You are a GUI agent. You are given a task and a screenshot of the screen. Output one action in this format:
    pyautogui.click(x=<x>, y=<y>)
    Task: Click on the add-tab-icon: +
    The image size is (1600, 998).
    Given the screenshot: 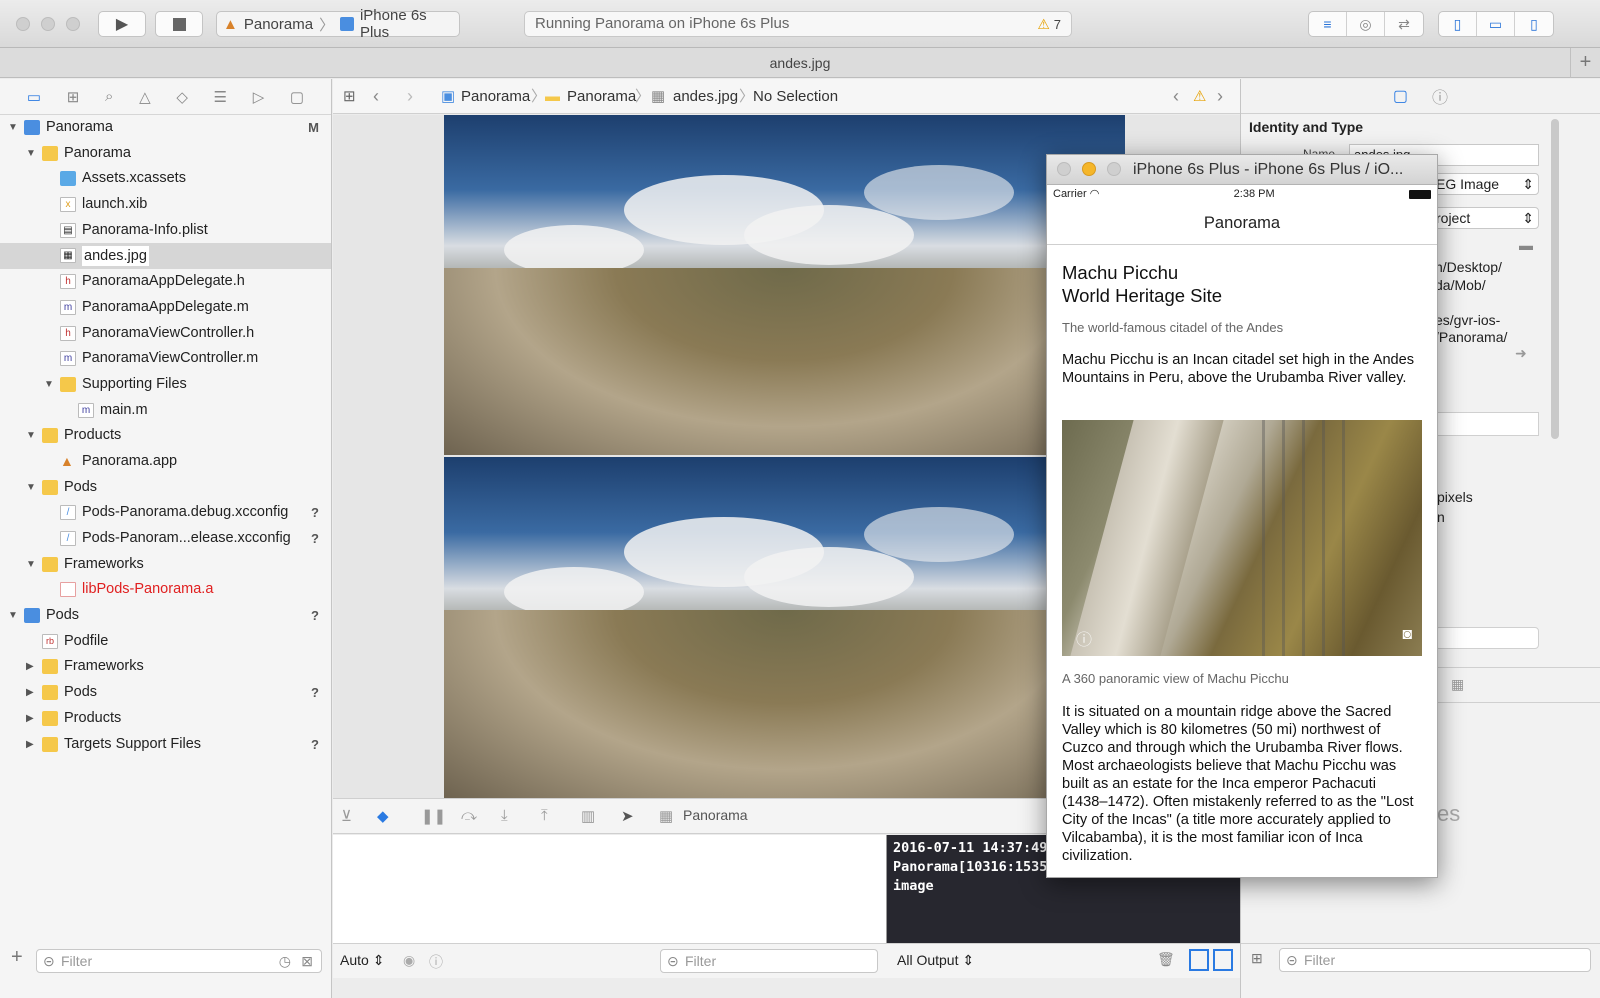 What is the action you would take?
    pyautogui.click(x=1585, y=63)
    